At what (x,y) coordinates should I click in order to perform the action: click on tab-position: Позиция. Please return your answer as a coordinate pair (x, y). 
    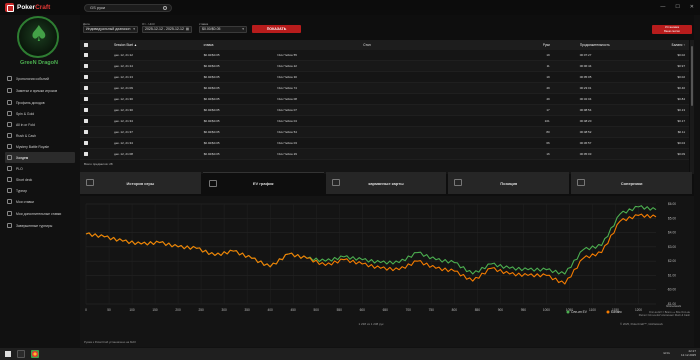
    Looking at the image, I should click on (509, 183).